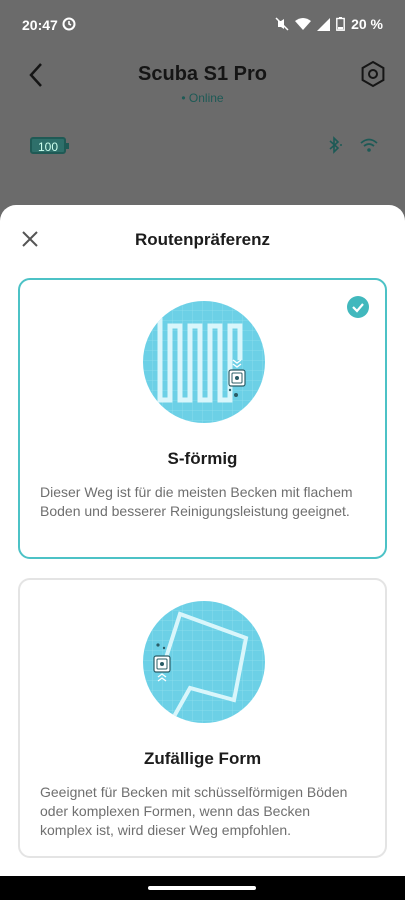 The height and width of the screenshot is (900, 405). What do you see at coordinates (202, 25) in the screenshot?
I see `status-bar: 20:47 20 %` at bounding box center [202, 25].